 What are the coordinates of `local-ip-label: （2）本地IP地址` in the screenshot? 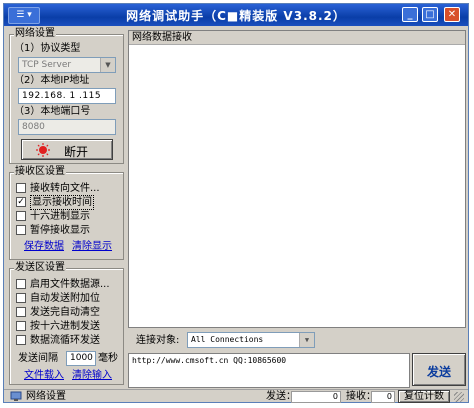 It's located at (52, 80).